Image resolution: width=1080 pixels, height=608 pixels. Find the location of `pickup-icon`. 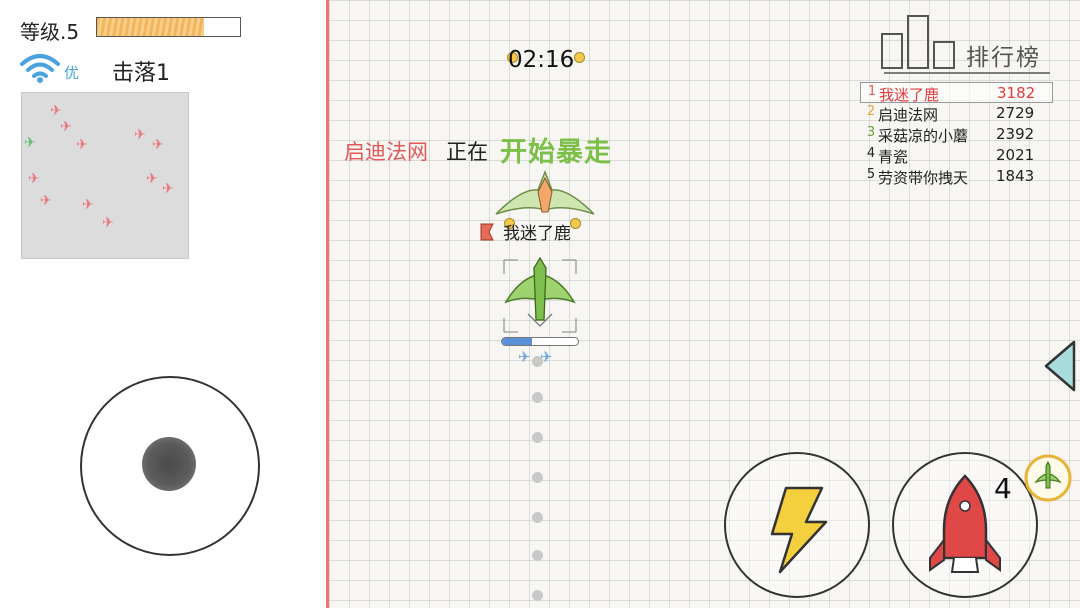

pickup-icon is located at coordinates (1048, 480).